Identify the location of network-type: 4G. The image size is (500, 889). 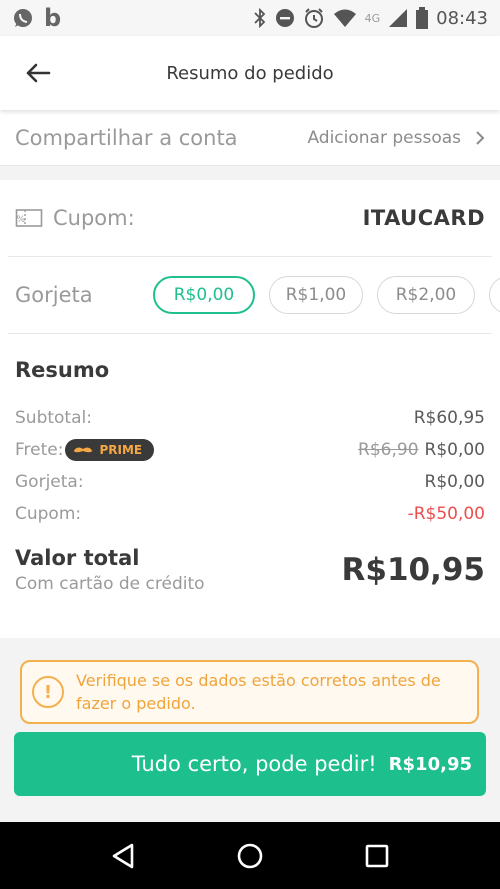
(372, 18).